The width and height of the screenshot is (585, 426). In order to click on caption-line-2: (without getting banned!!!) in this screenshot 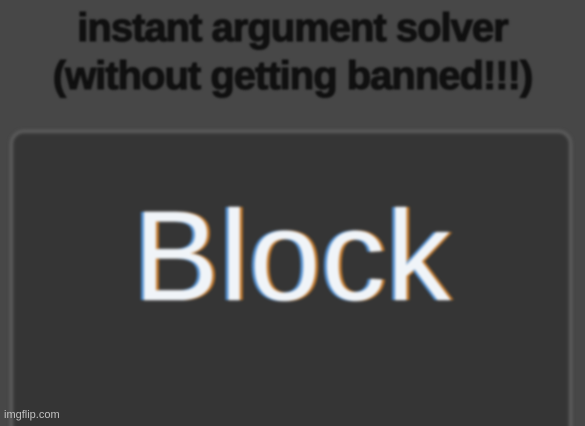, I will do `click(293, 76)`.